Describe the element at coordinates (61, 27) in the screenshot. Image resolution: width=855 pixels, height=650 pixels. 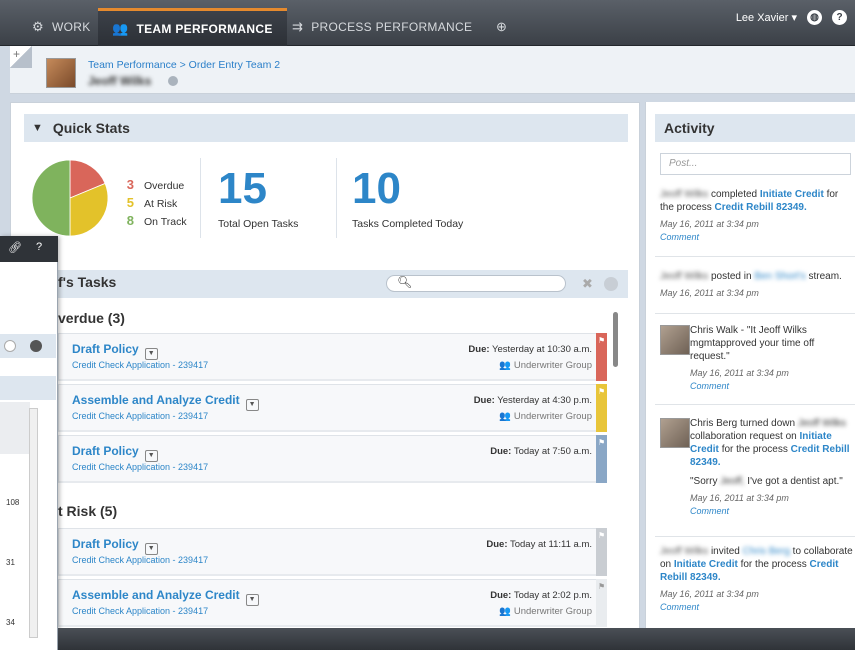
I see `tab-work: ⚙ WORK` at that location.